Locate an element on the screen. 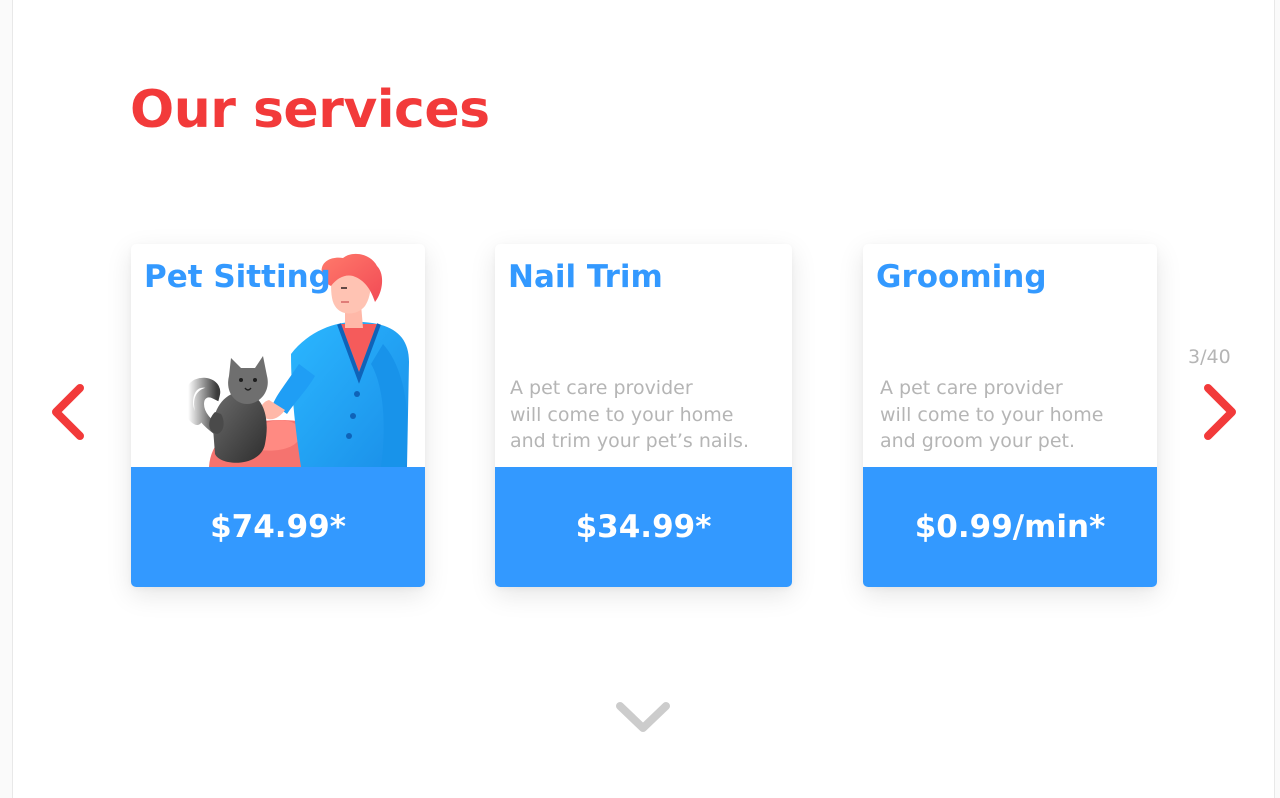 The height and width of the screenshot is (798, 1280). price-band: $74.99* is located at coordinates (278, 527).